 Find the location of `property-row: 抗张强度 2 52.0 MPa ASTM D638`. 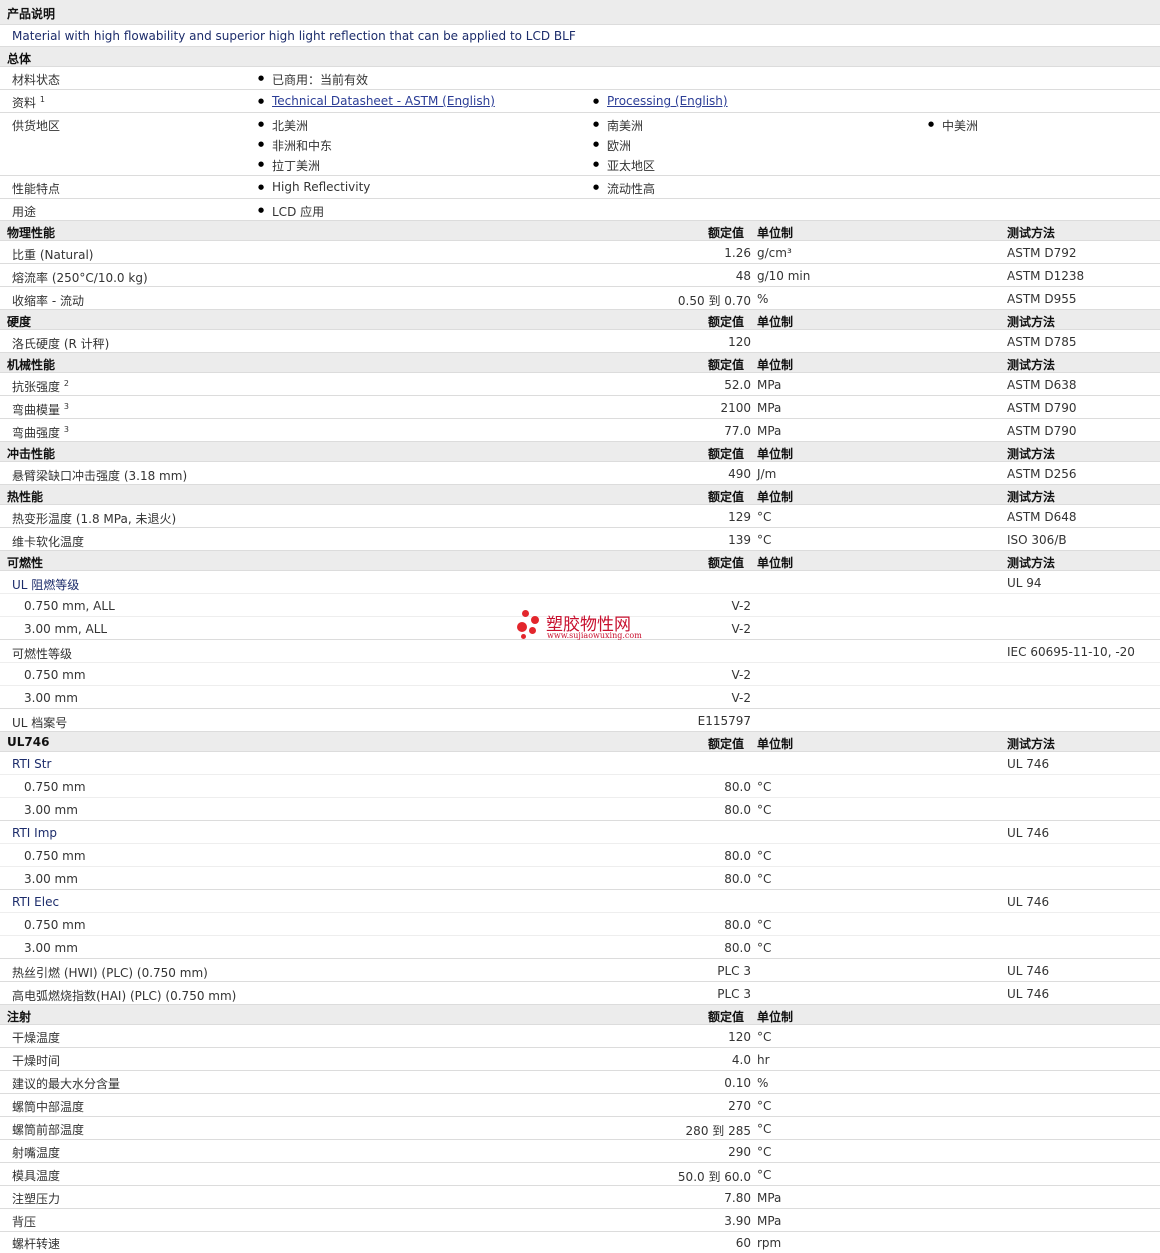

property-row: 抗张强度 2 52.0 MPa ASTM D638 is located at coordinates (580, 384).